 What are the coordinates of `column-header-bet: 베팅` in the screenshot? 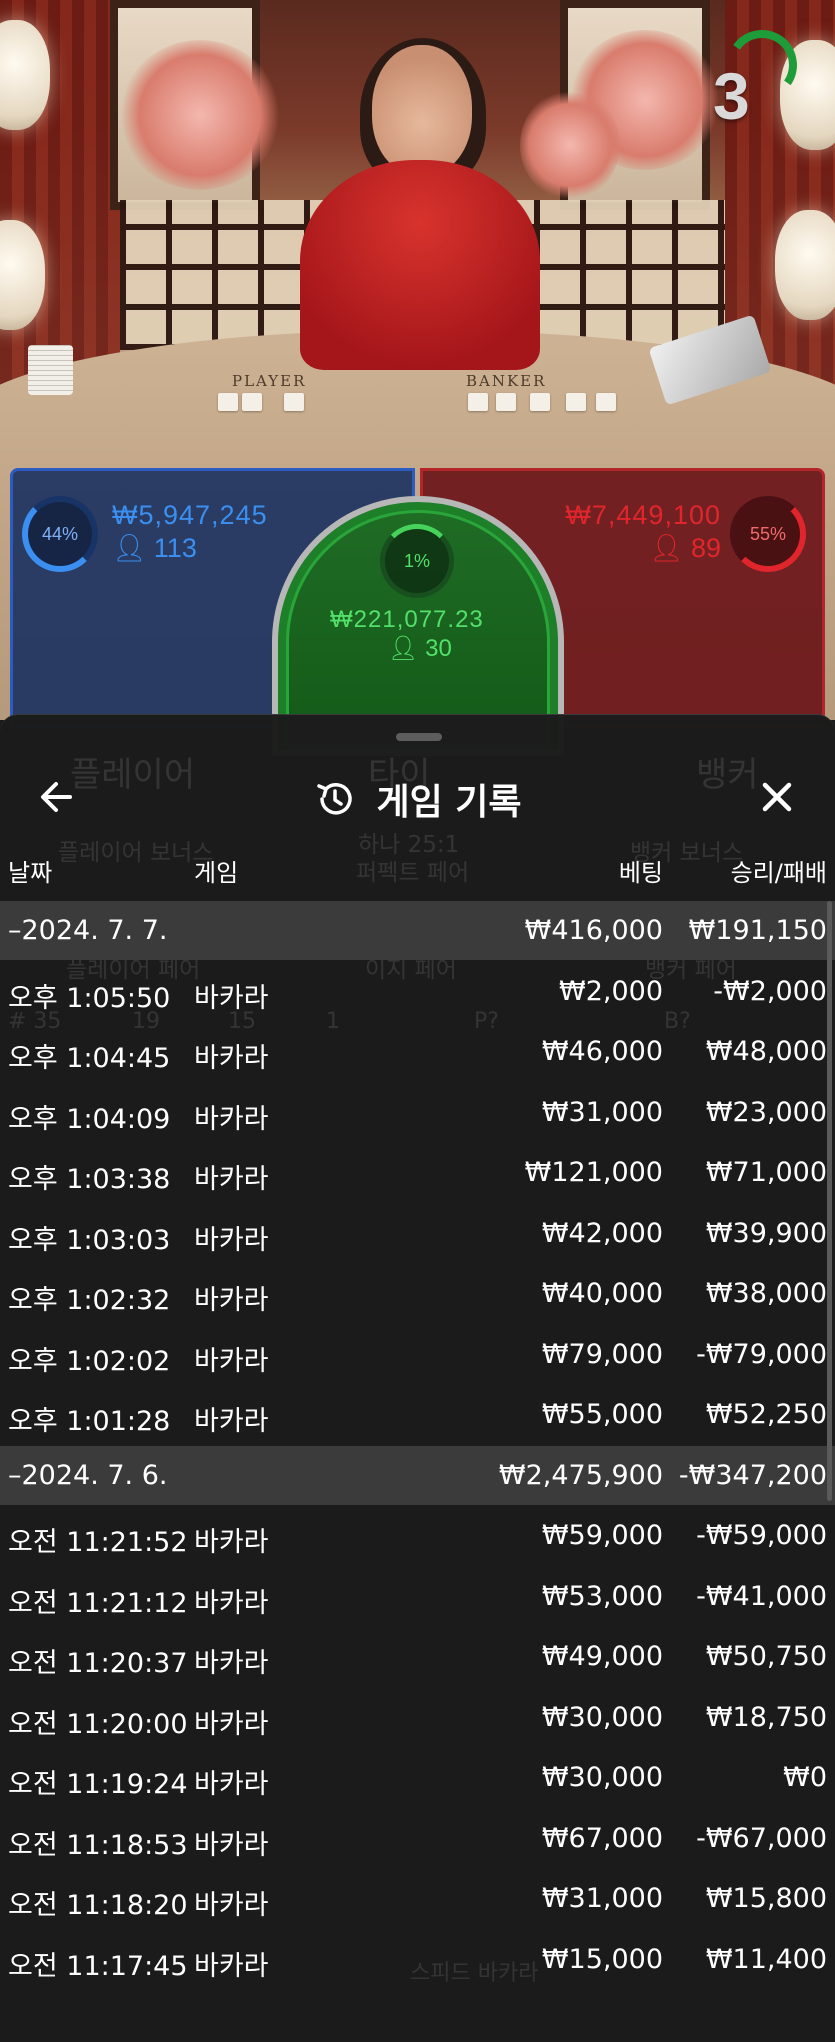 It's located at (640, 873).